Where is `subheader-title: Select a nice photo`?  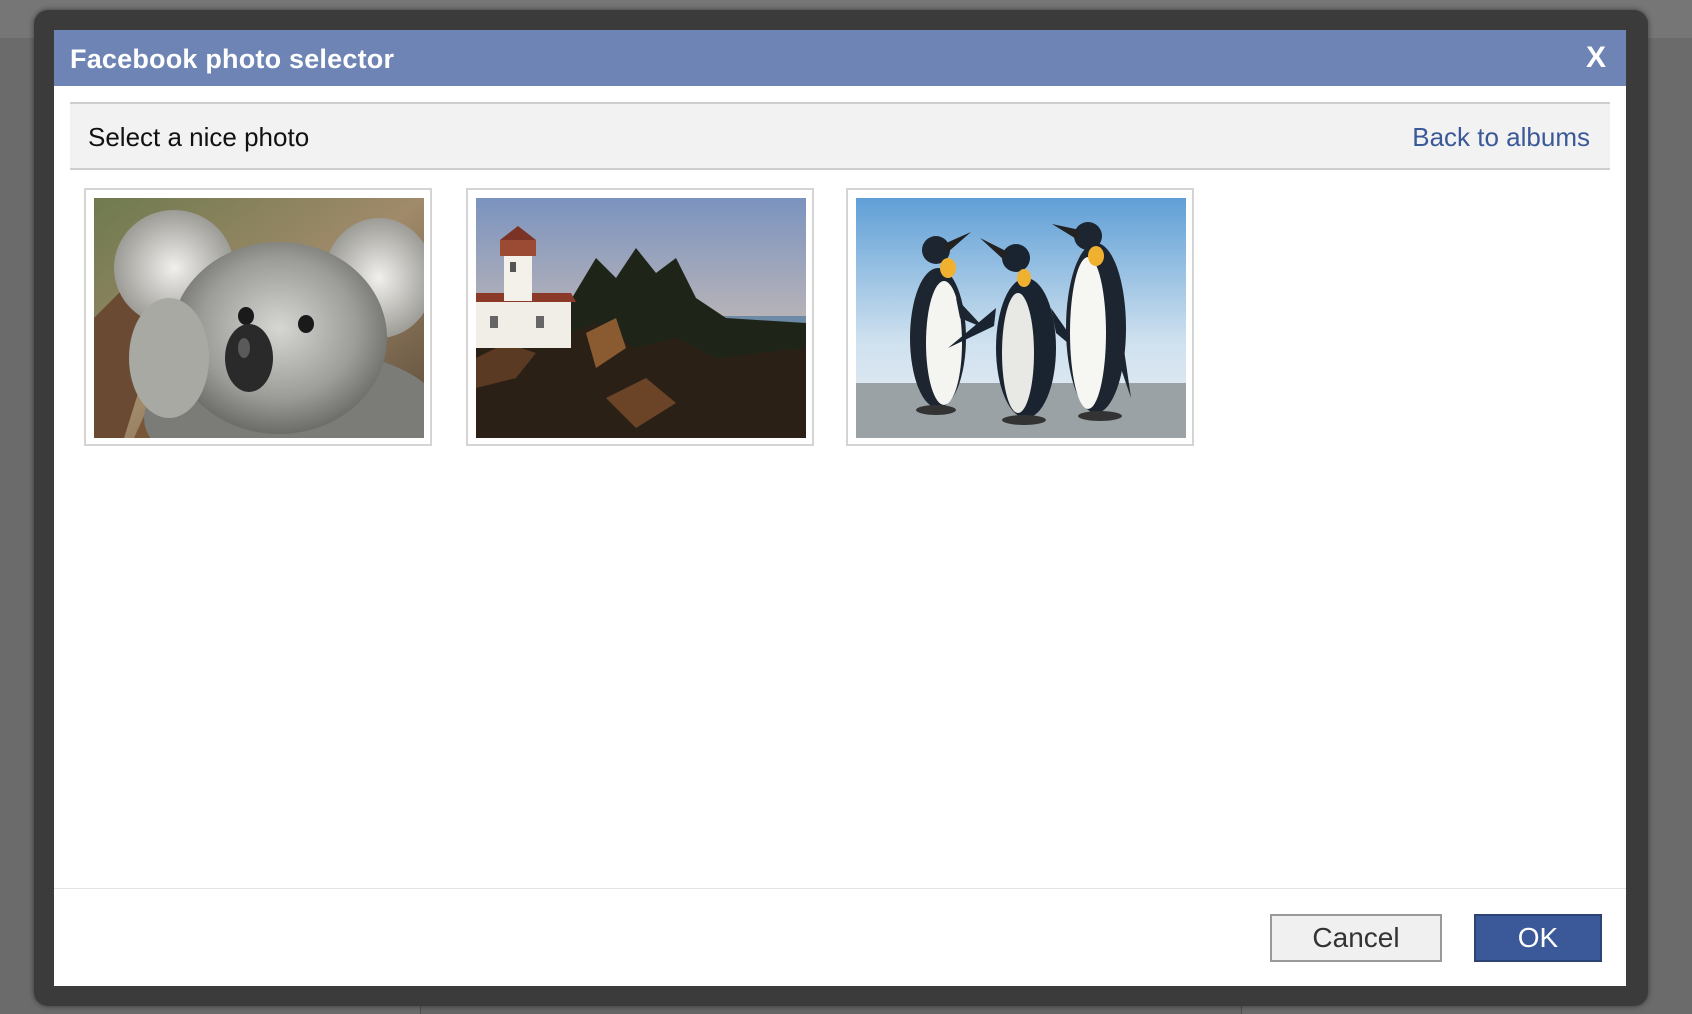
subheader-title: Select a nice photo is located at coordinates (199, 137).